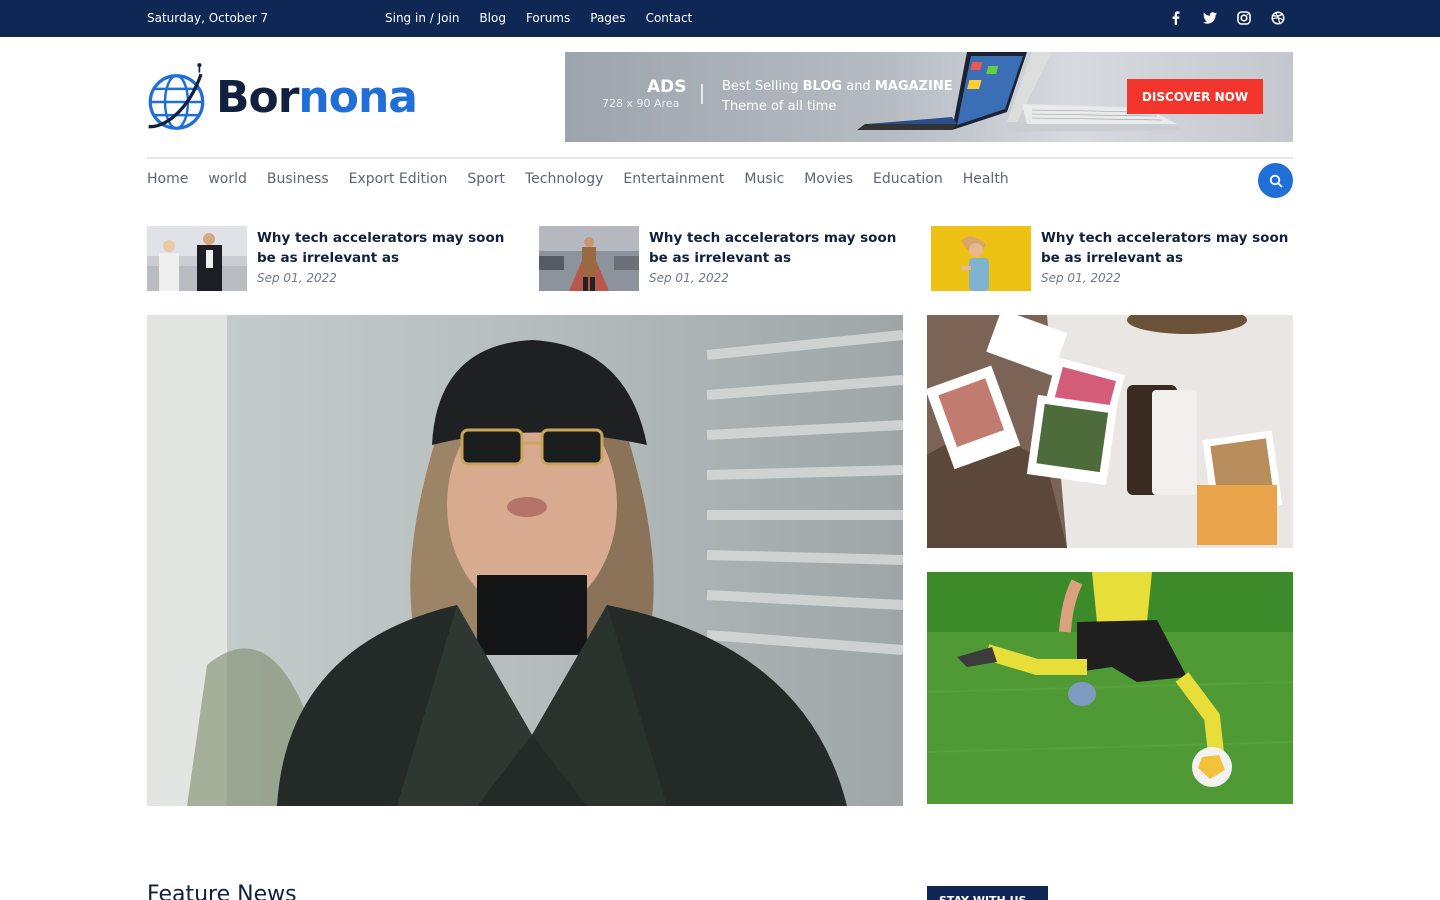 Image resolution: width=1440 pixels, height=900 pixels. What do you see at coordinates (673, 179) in the screenshot?
I see `nav-item-entertainment: Entertainment` at bounding box center [673, 179].